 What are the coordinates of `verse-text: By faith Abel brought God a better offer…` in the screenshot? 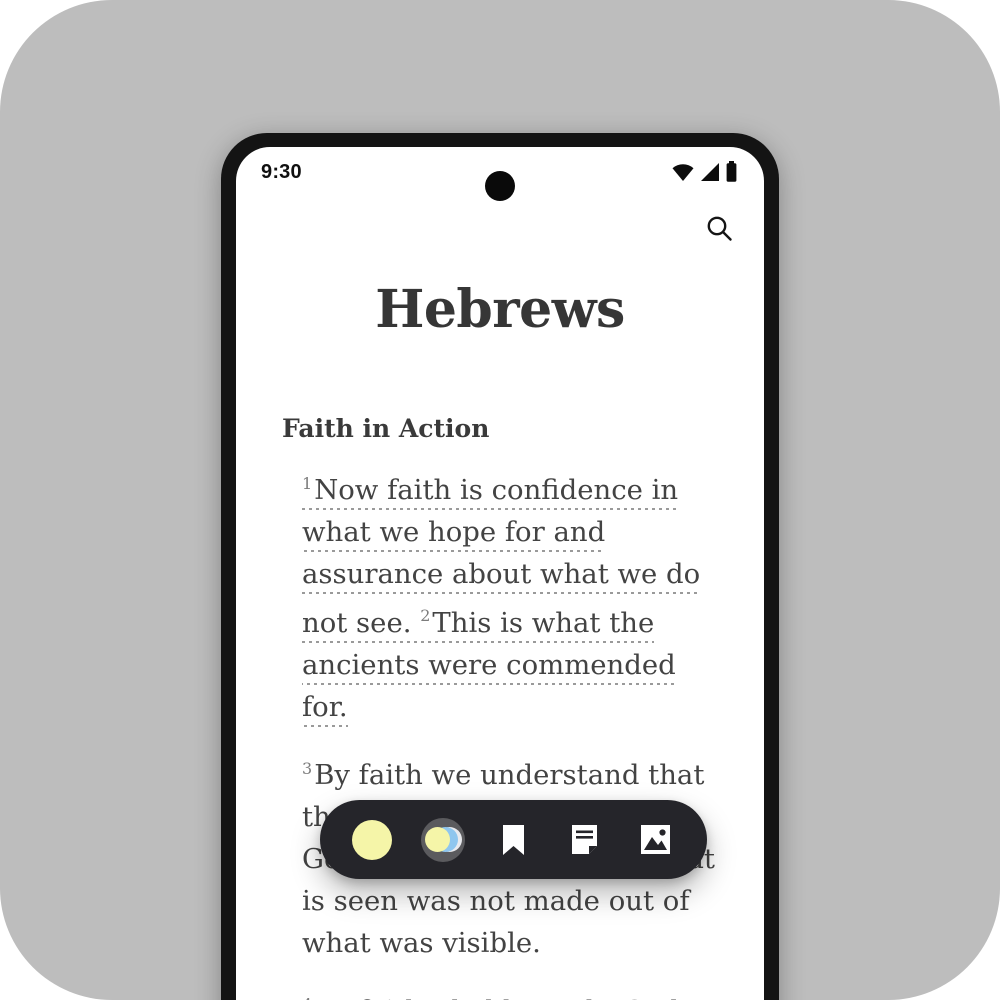 It's located at (512, 997).